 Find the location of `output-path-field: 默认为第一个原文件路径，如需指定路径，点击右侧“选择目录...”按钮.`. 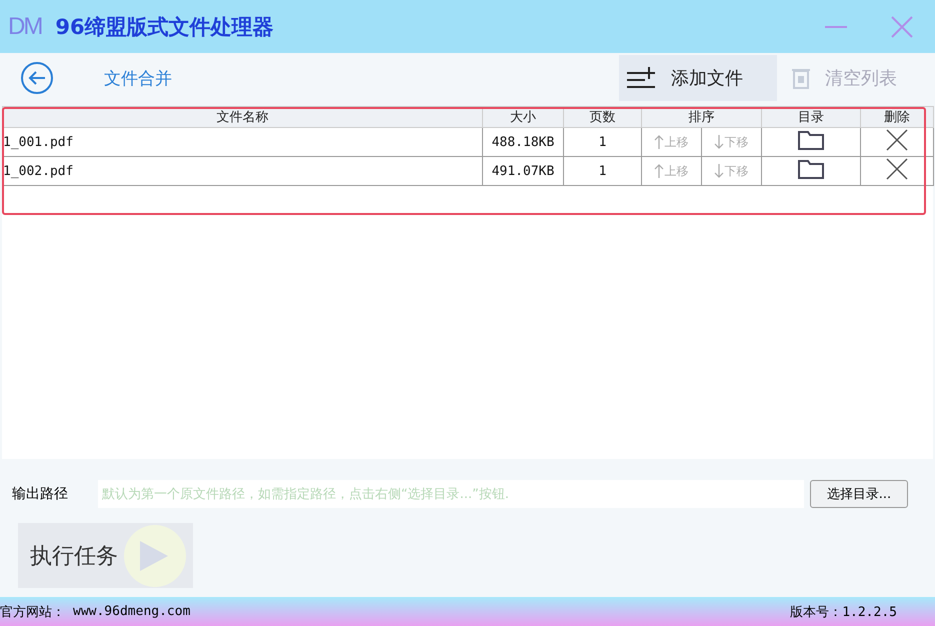

output-path-field: 默认为第一个原文件路径，如需指定路径，点击右侧“选择目录...”按钮. is located at coordinates (451, 494).